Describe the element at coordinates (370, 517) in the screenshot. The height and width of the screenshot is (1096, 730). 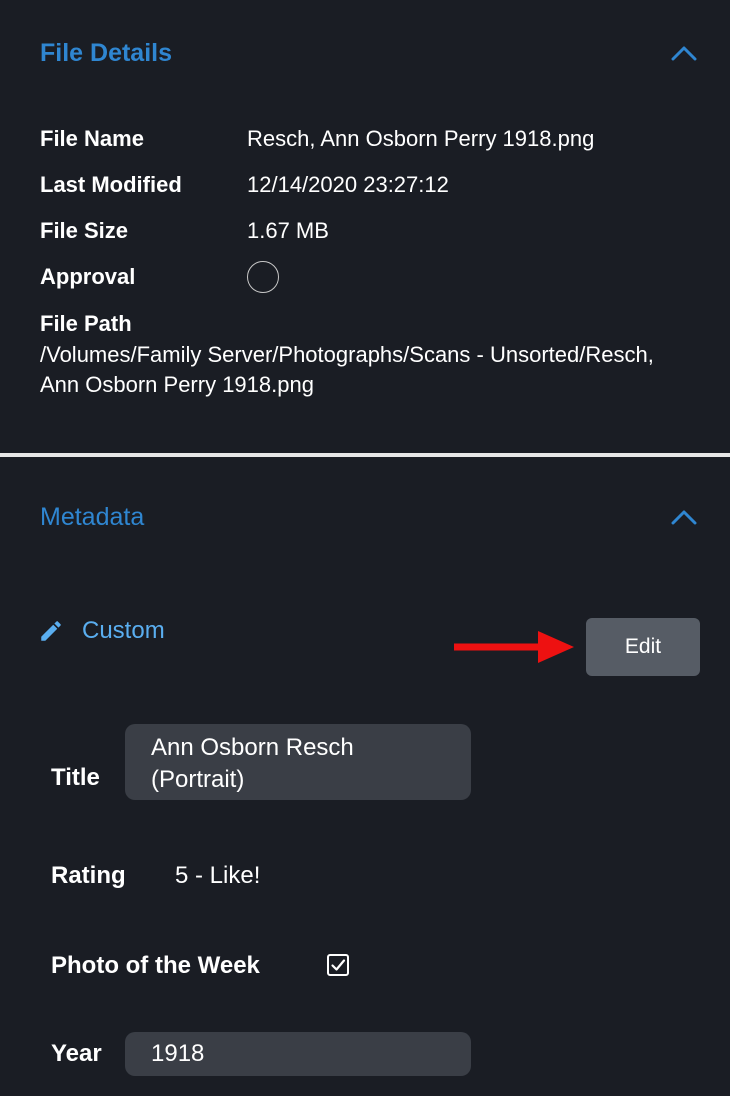
I see `metadata-header: Metadata` at that location.